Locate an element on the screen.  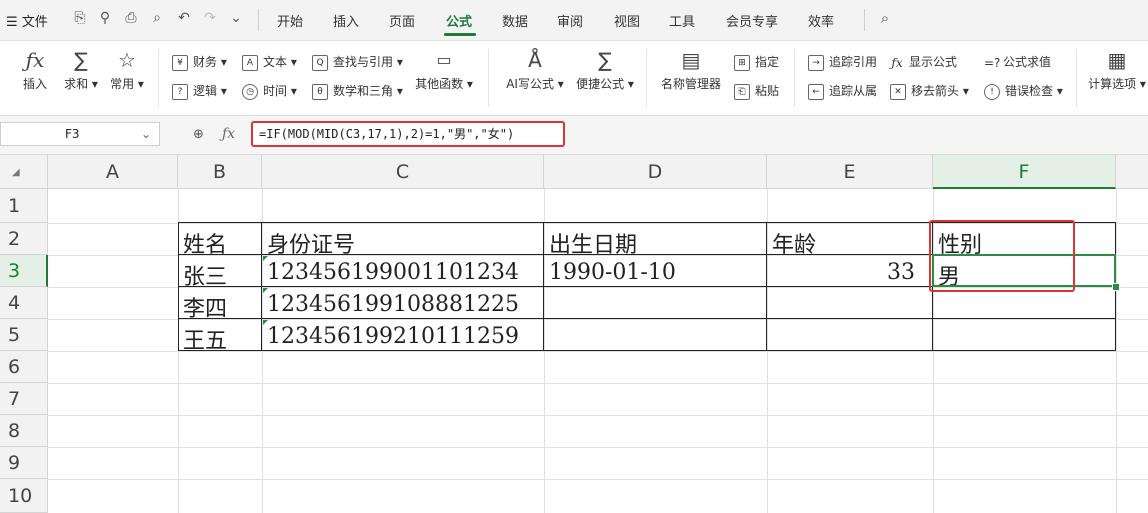
name-manager-button: ▤ 名称管理器 is located at coordinates (691, 69).